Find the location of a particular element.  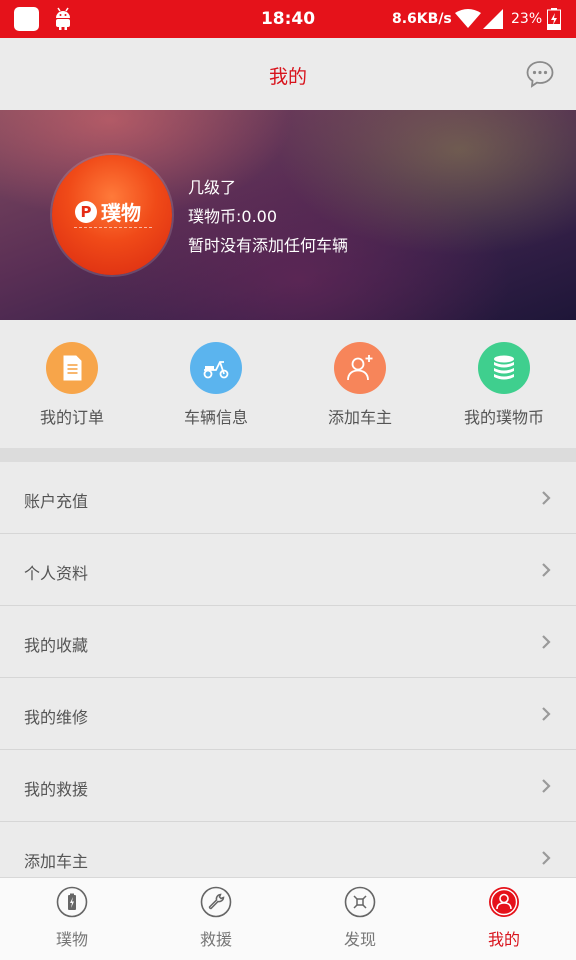

user-level: 几级了 is located at coordinates (212, 187).